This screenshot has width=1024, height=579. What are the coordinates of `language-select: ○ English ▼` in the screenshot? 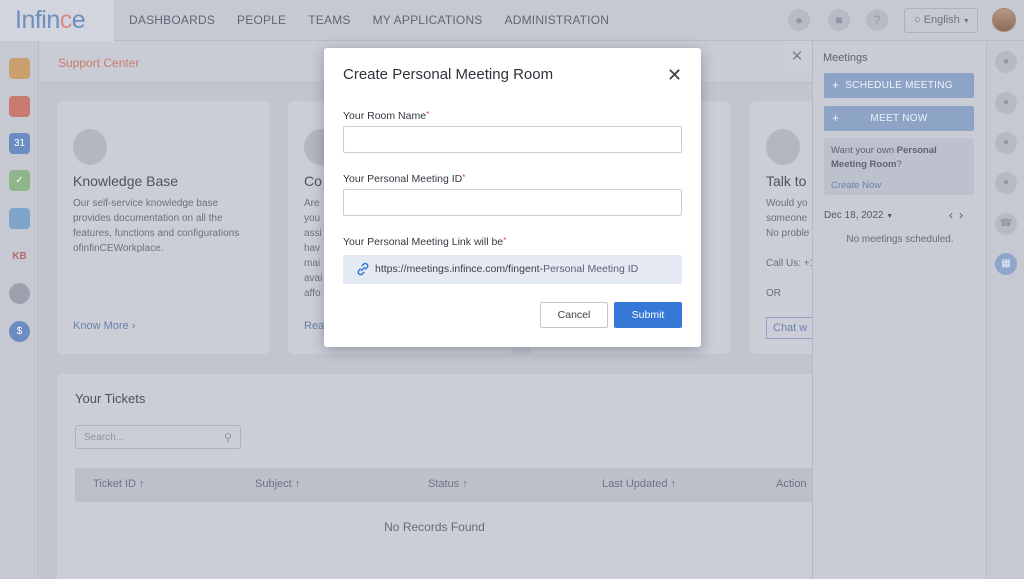 It's located at (941, 20).